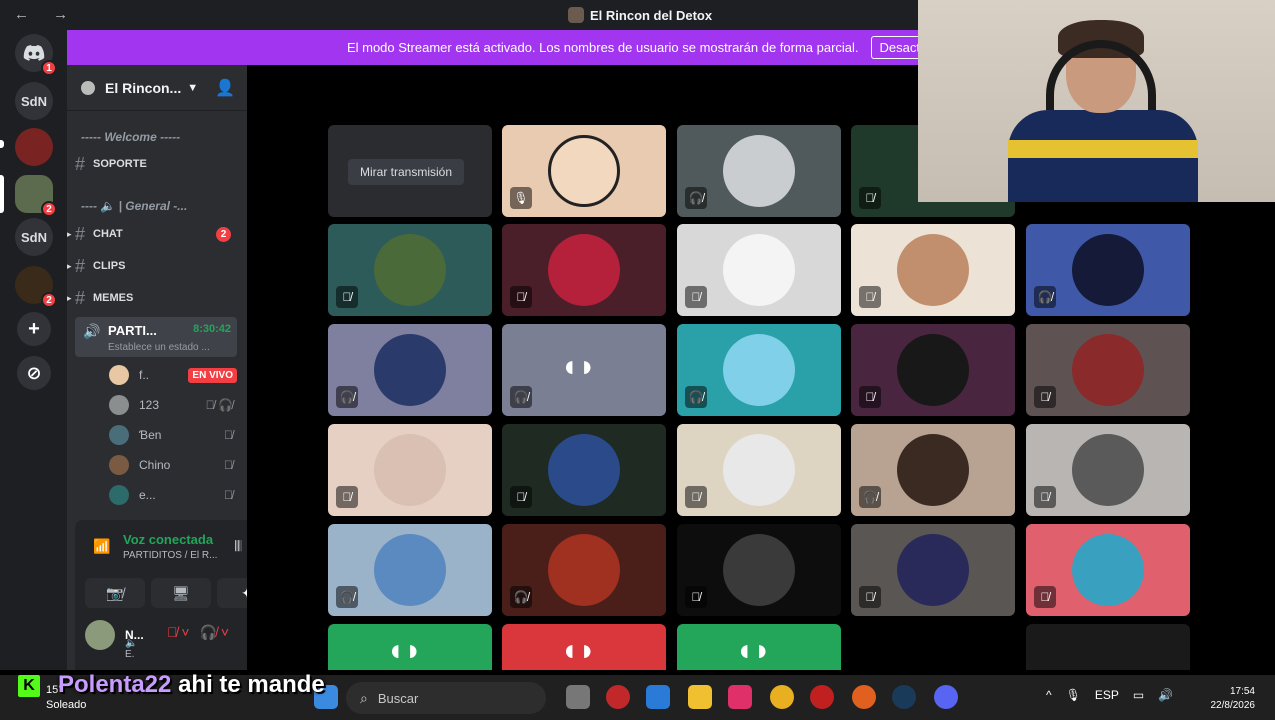  What do you see at coordinates (29, 686) in the screenshot?
I see `kick-logo-icon: K` at bounding box center [29, 686].